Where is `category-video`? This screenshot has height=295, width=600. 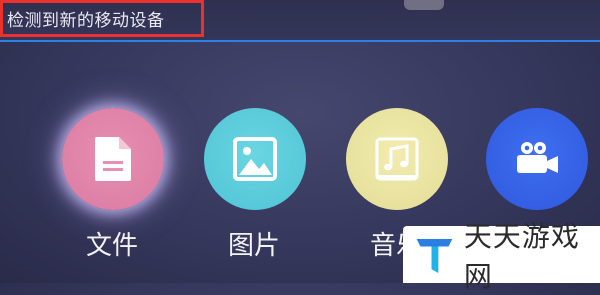 category-video is located at coordinates (537, 159).